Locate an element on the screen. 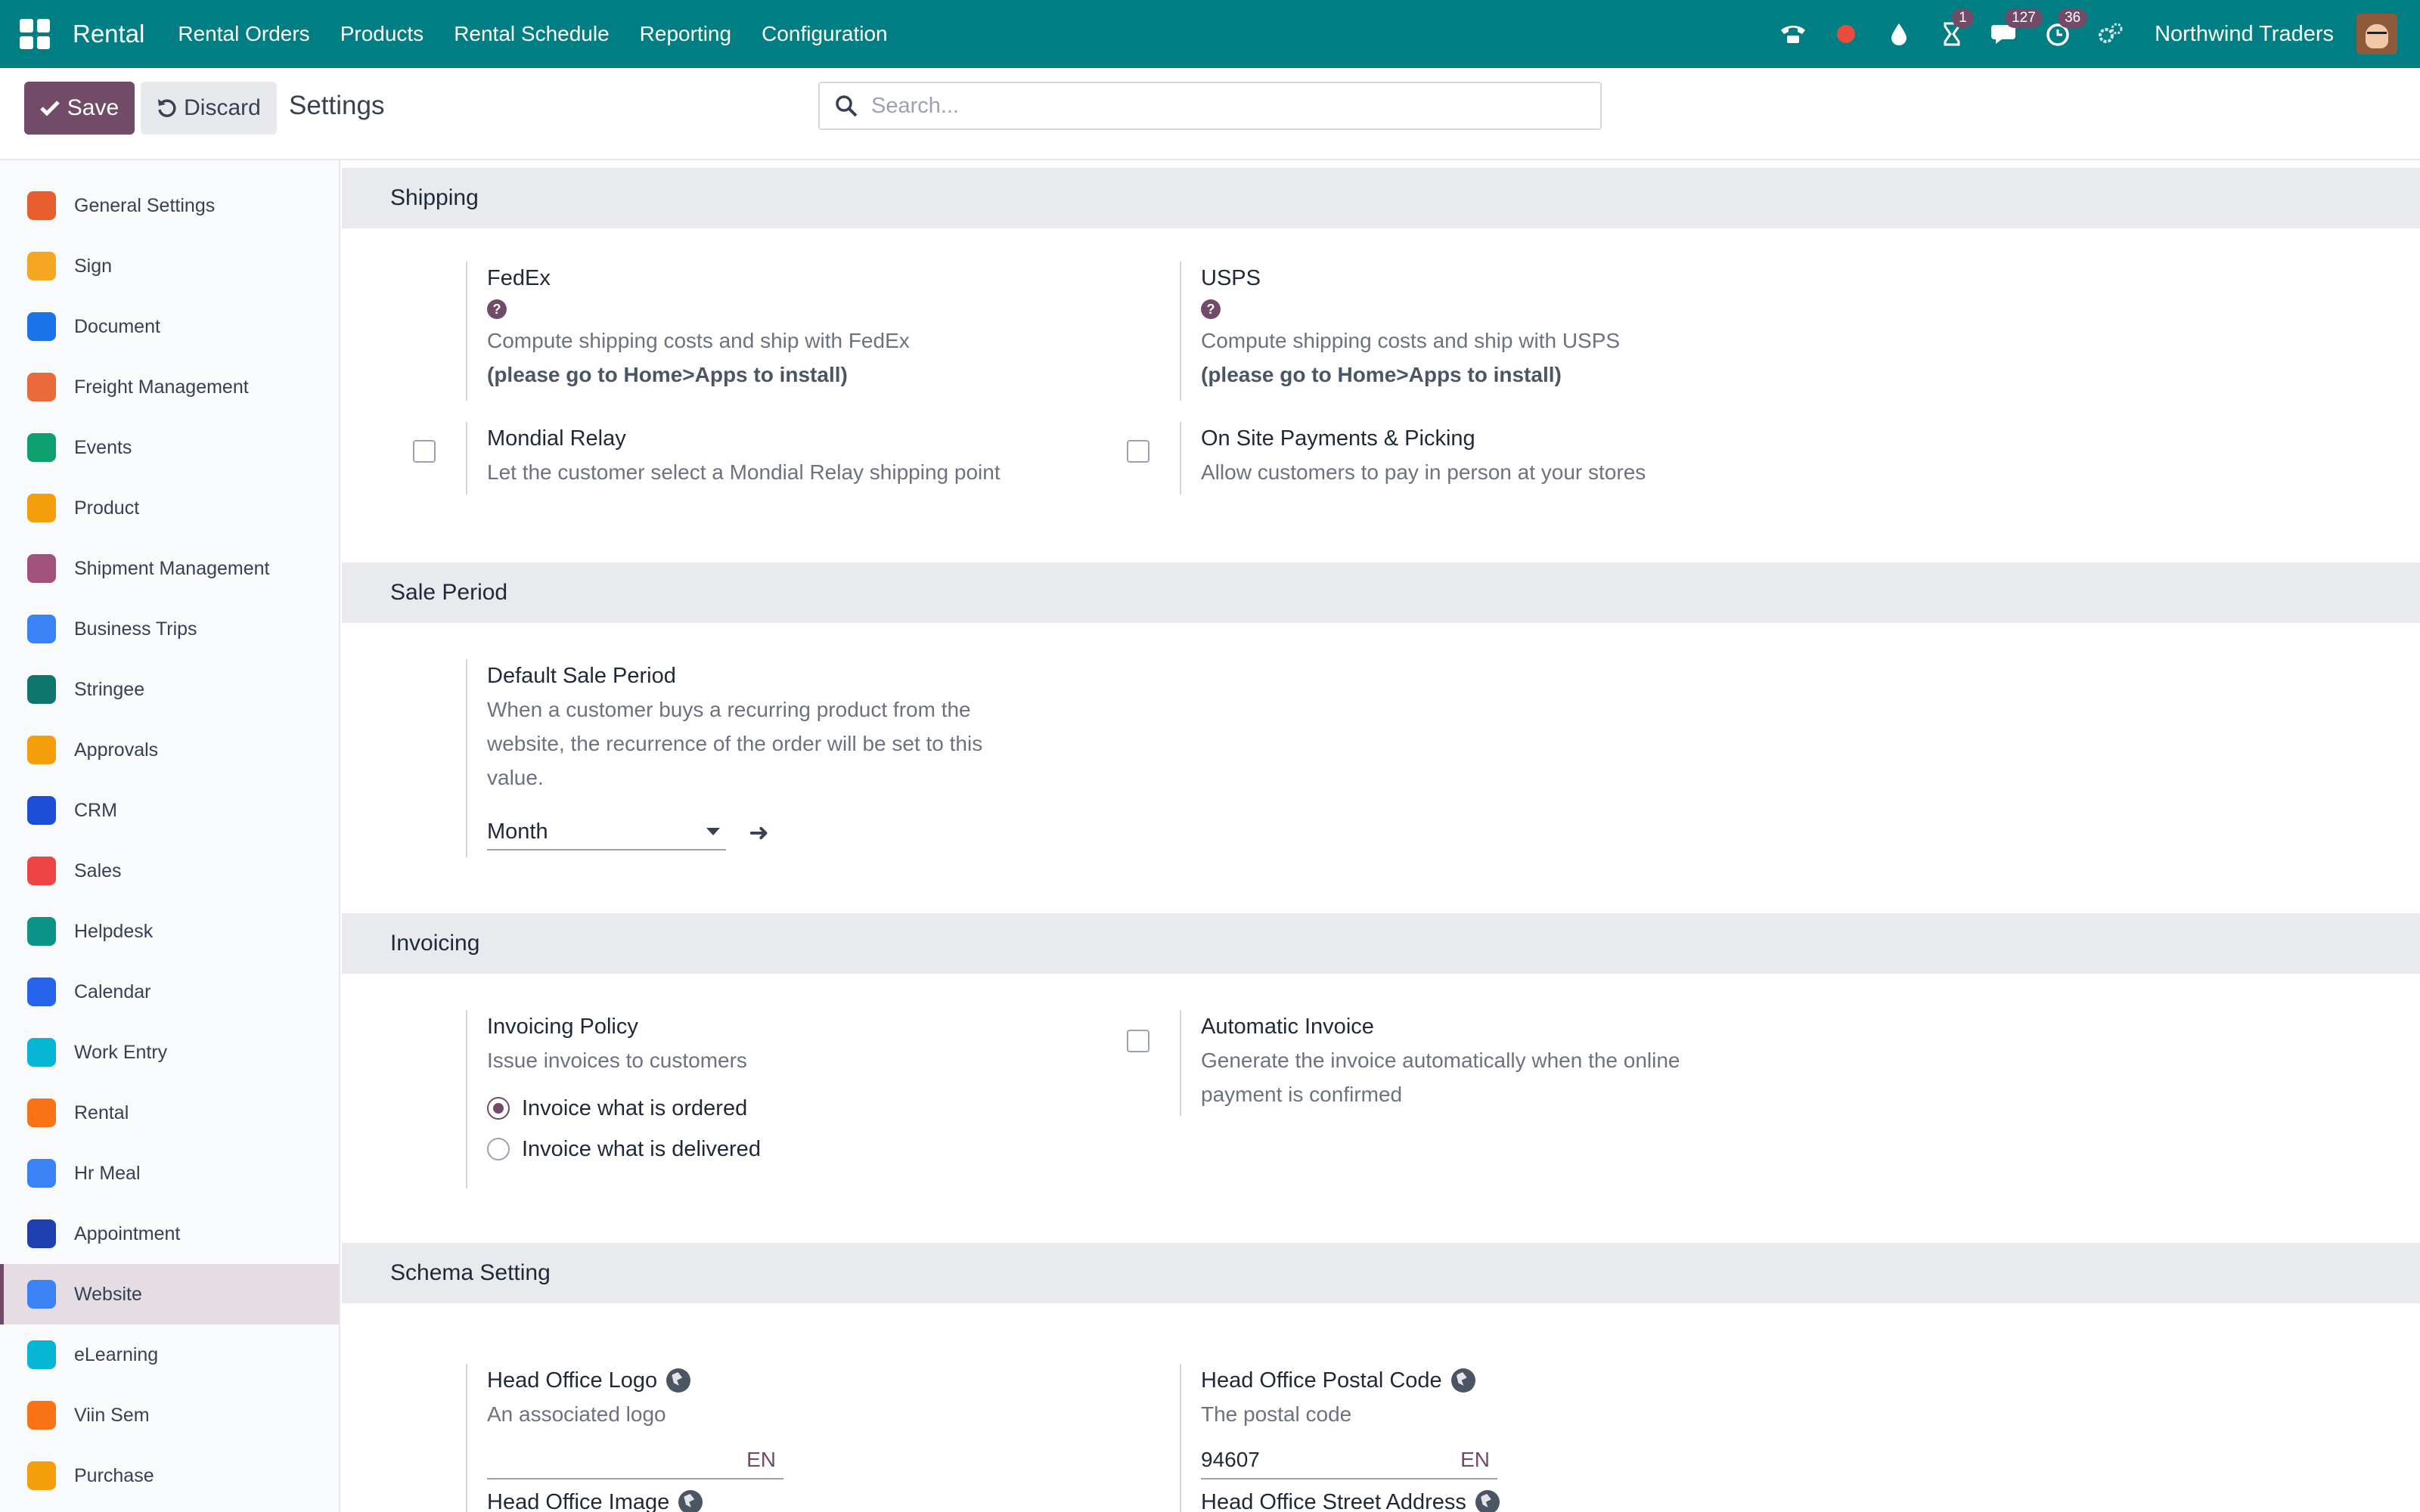 This screenshot has height=1512, width=2420. mondial-title: Mondial Relay is located at coordinates (556, 439).